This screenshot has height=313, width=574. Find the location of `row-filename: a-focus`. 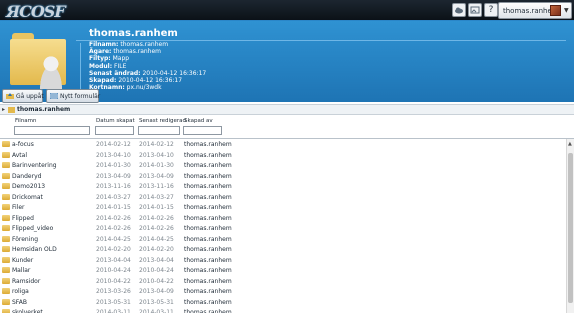

row-filename: a-focus is located at coordinates (23, 144).